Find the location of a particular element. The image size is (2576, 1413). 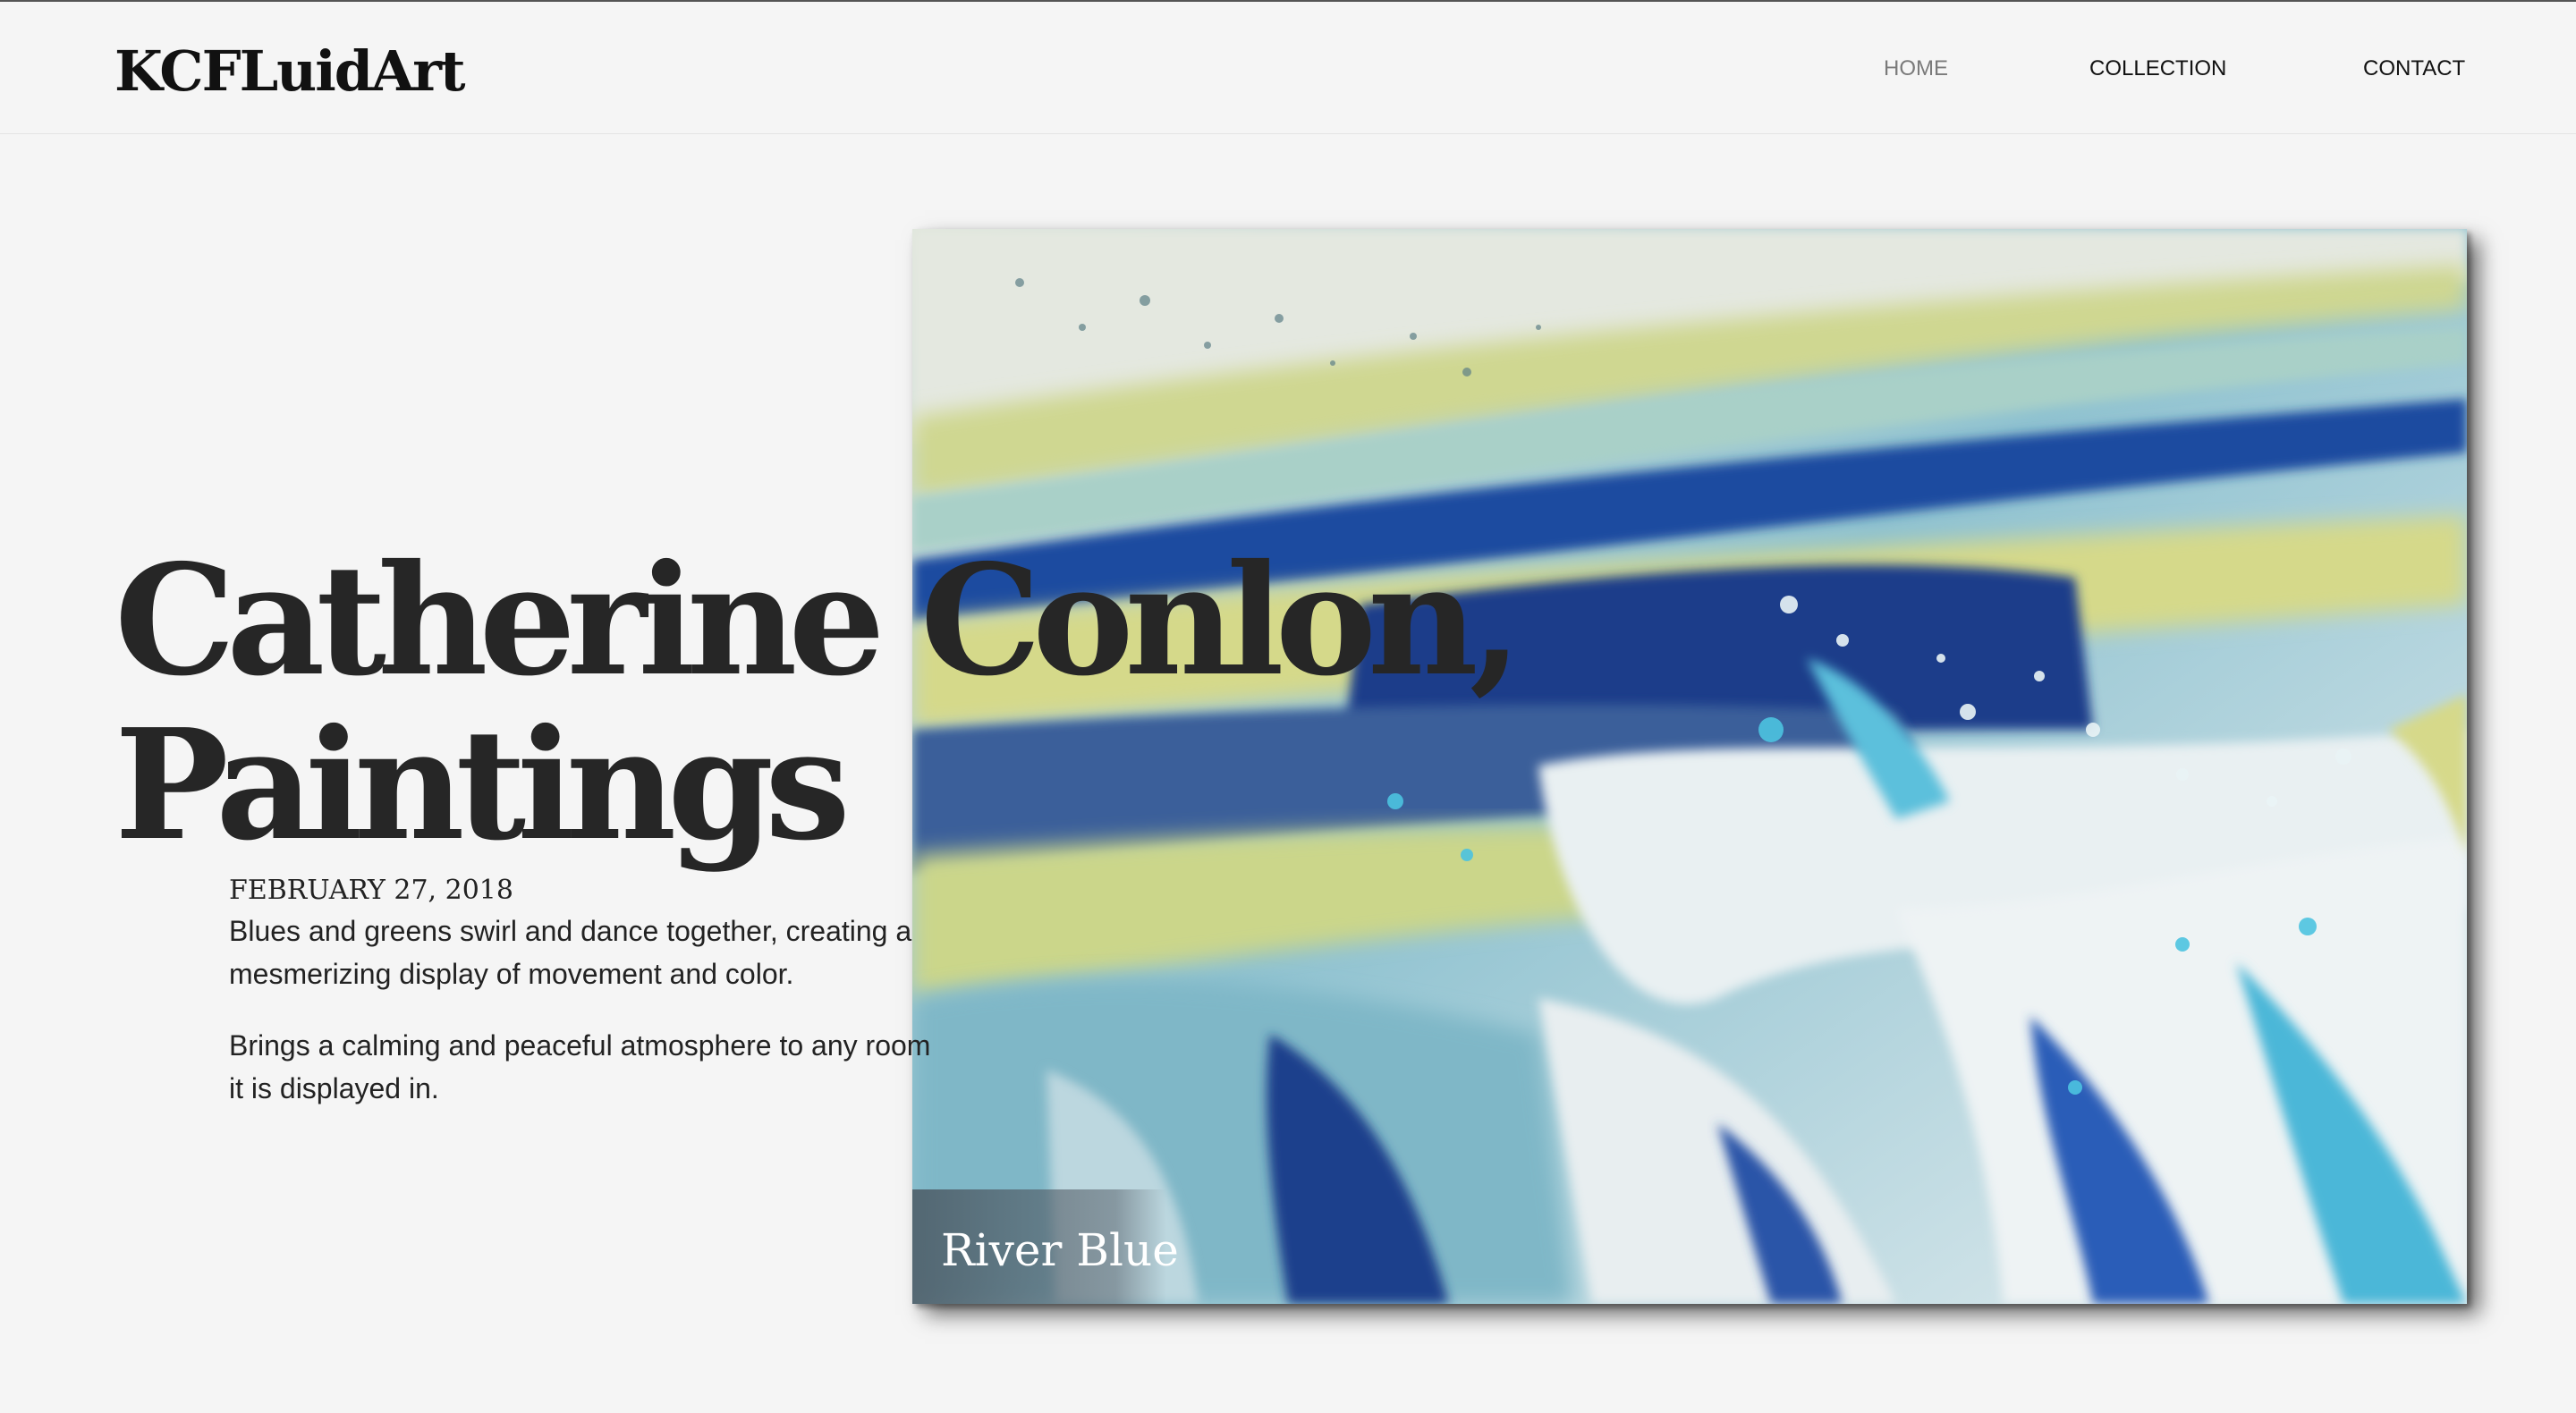

page-title: Catherine Conlon, Paintings is located at coordinates (818, 702).